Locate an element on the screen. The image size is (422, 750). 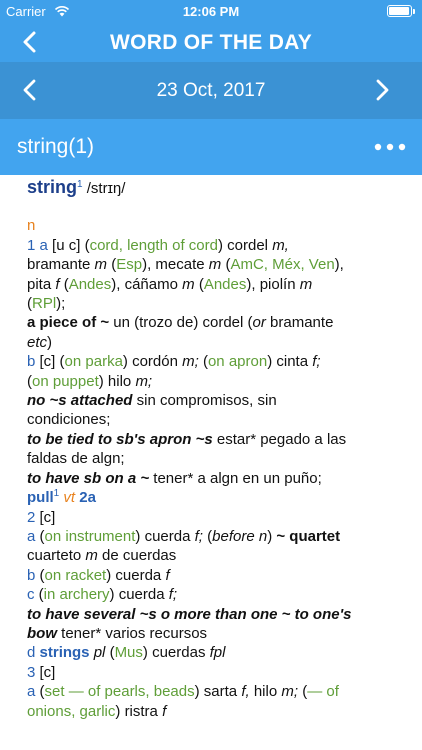
gloss-link: on parka is located at coordinates (94, 361).